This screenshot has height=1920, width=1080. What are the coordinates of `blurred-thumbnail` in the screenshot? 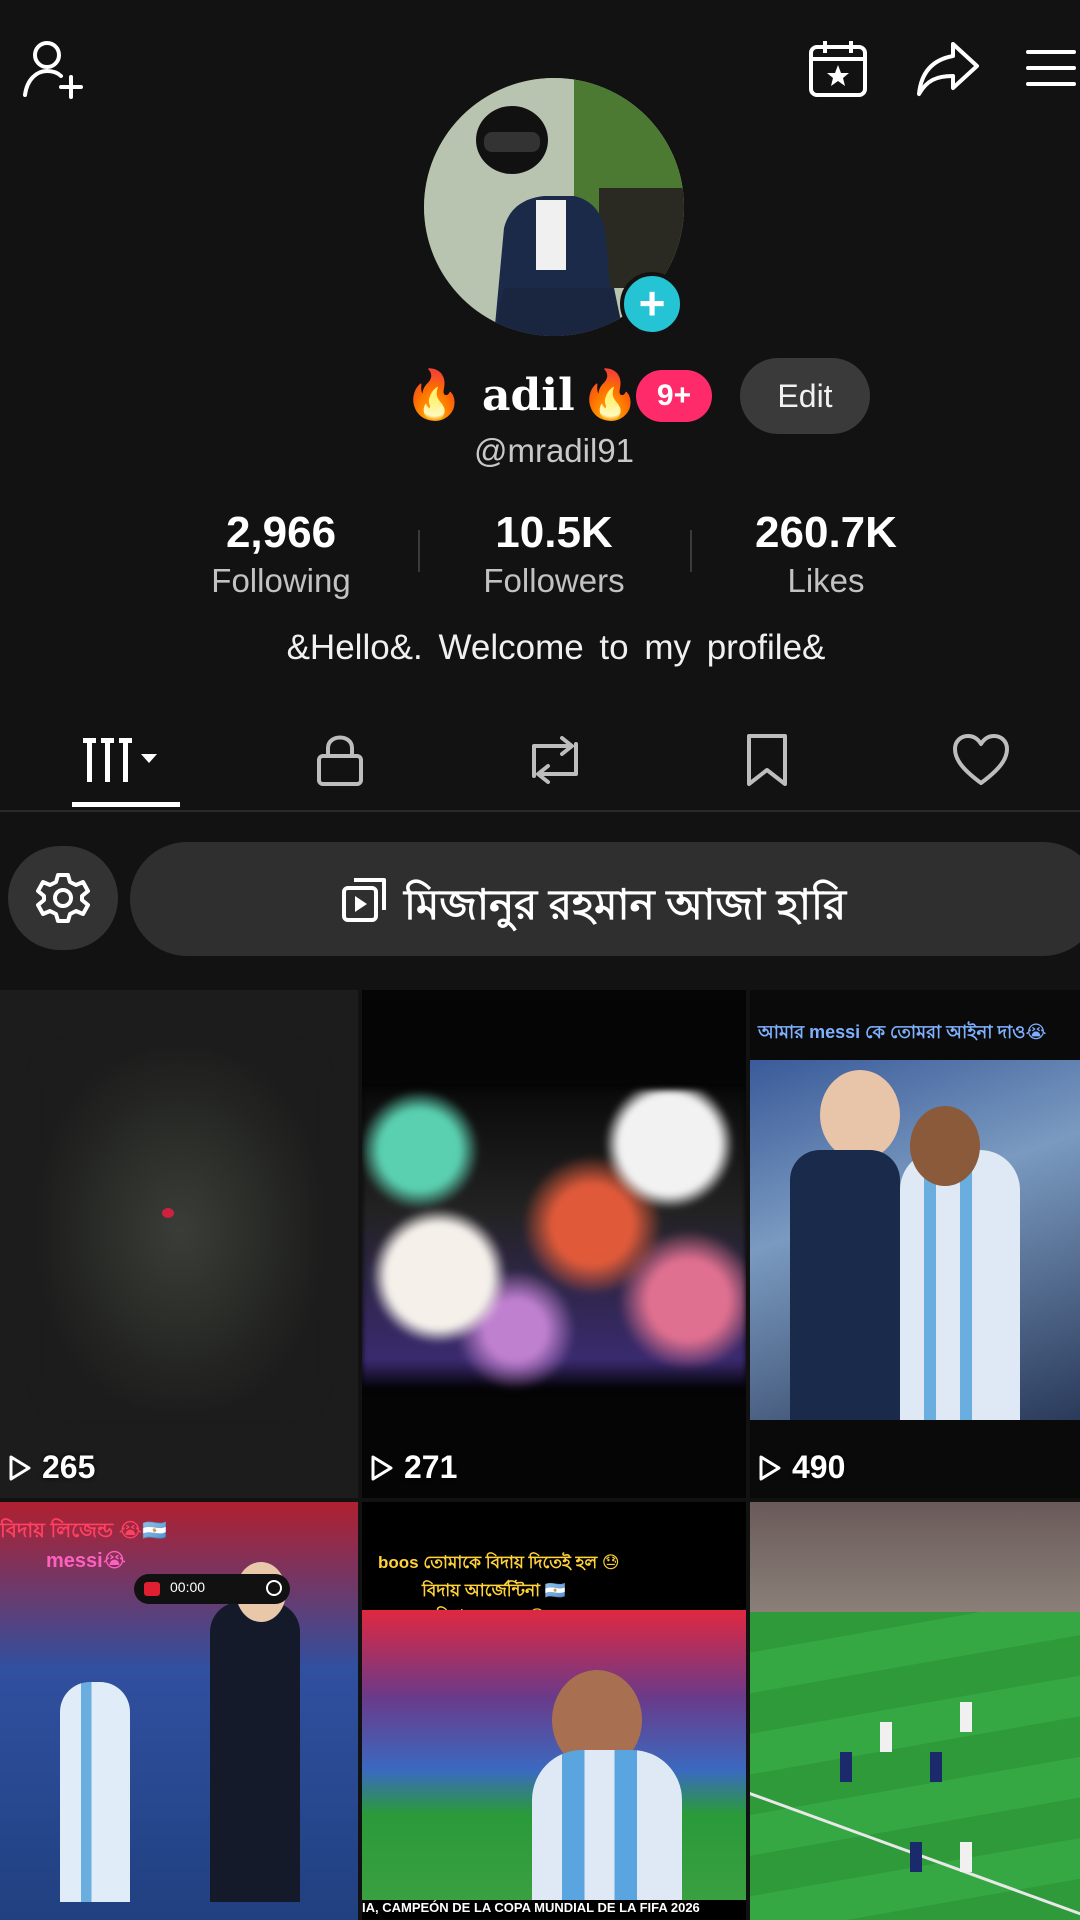 It's located at (180, 1230).